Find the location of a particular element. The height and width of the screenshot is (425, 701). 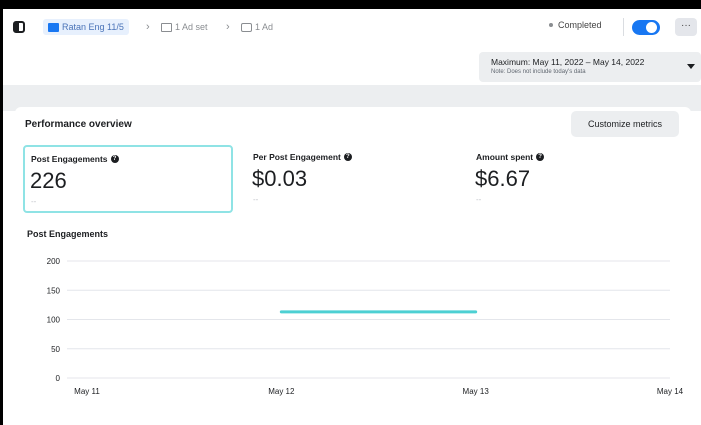

metric-label: Amount spent ? is located at coordinates (510, 157).